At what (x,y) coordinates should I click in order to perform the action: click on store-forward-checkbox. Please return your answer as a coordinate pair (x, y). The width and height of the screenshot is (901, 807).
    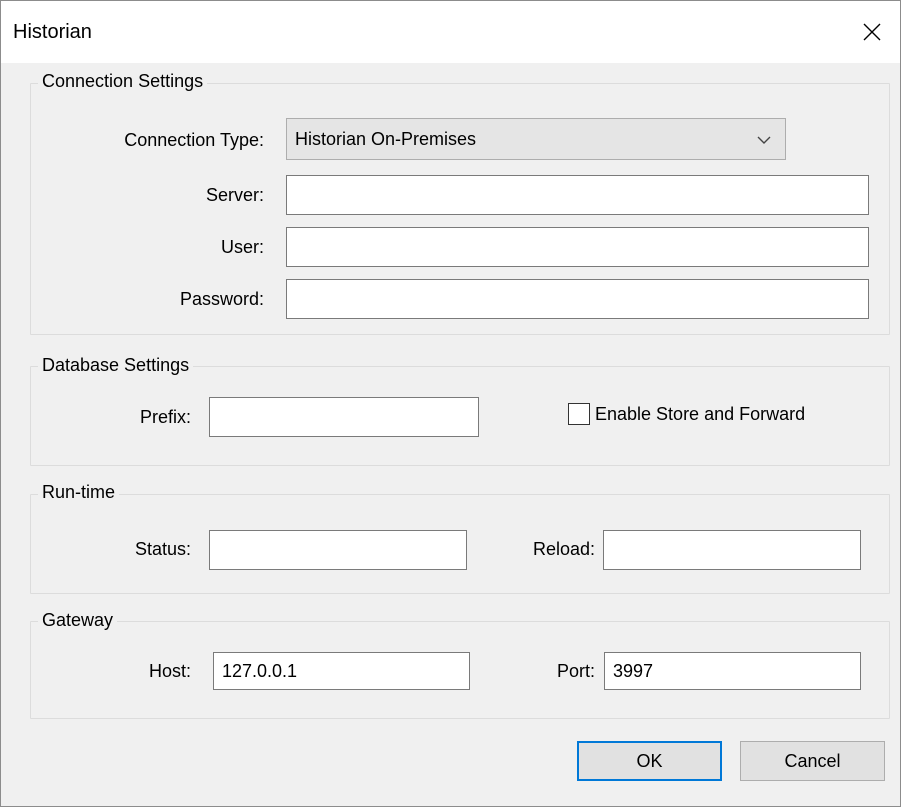
    Looking at the image, I should click on (579, 414).